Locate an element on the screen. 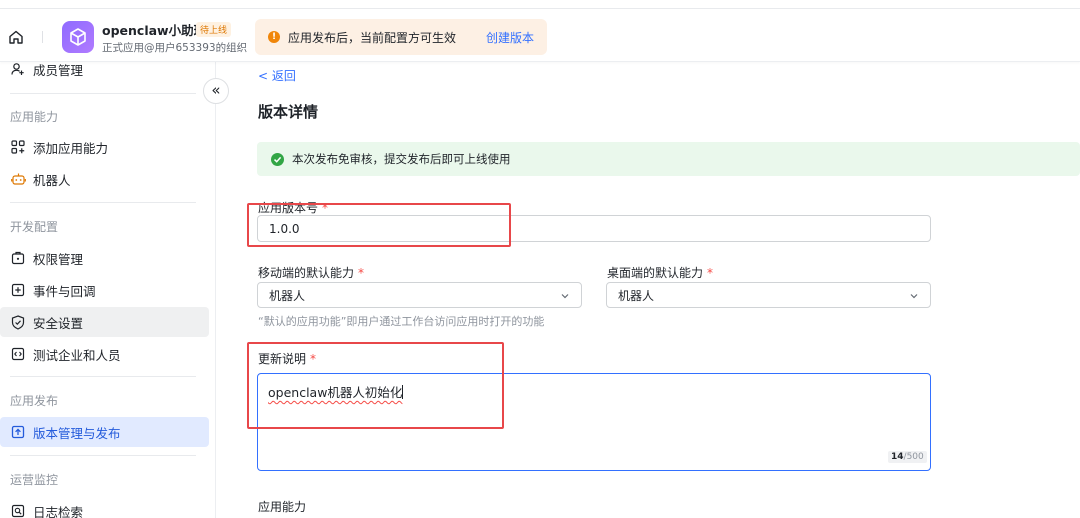  char-counter: 14/500 is located at coordinates (907, 457).